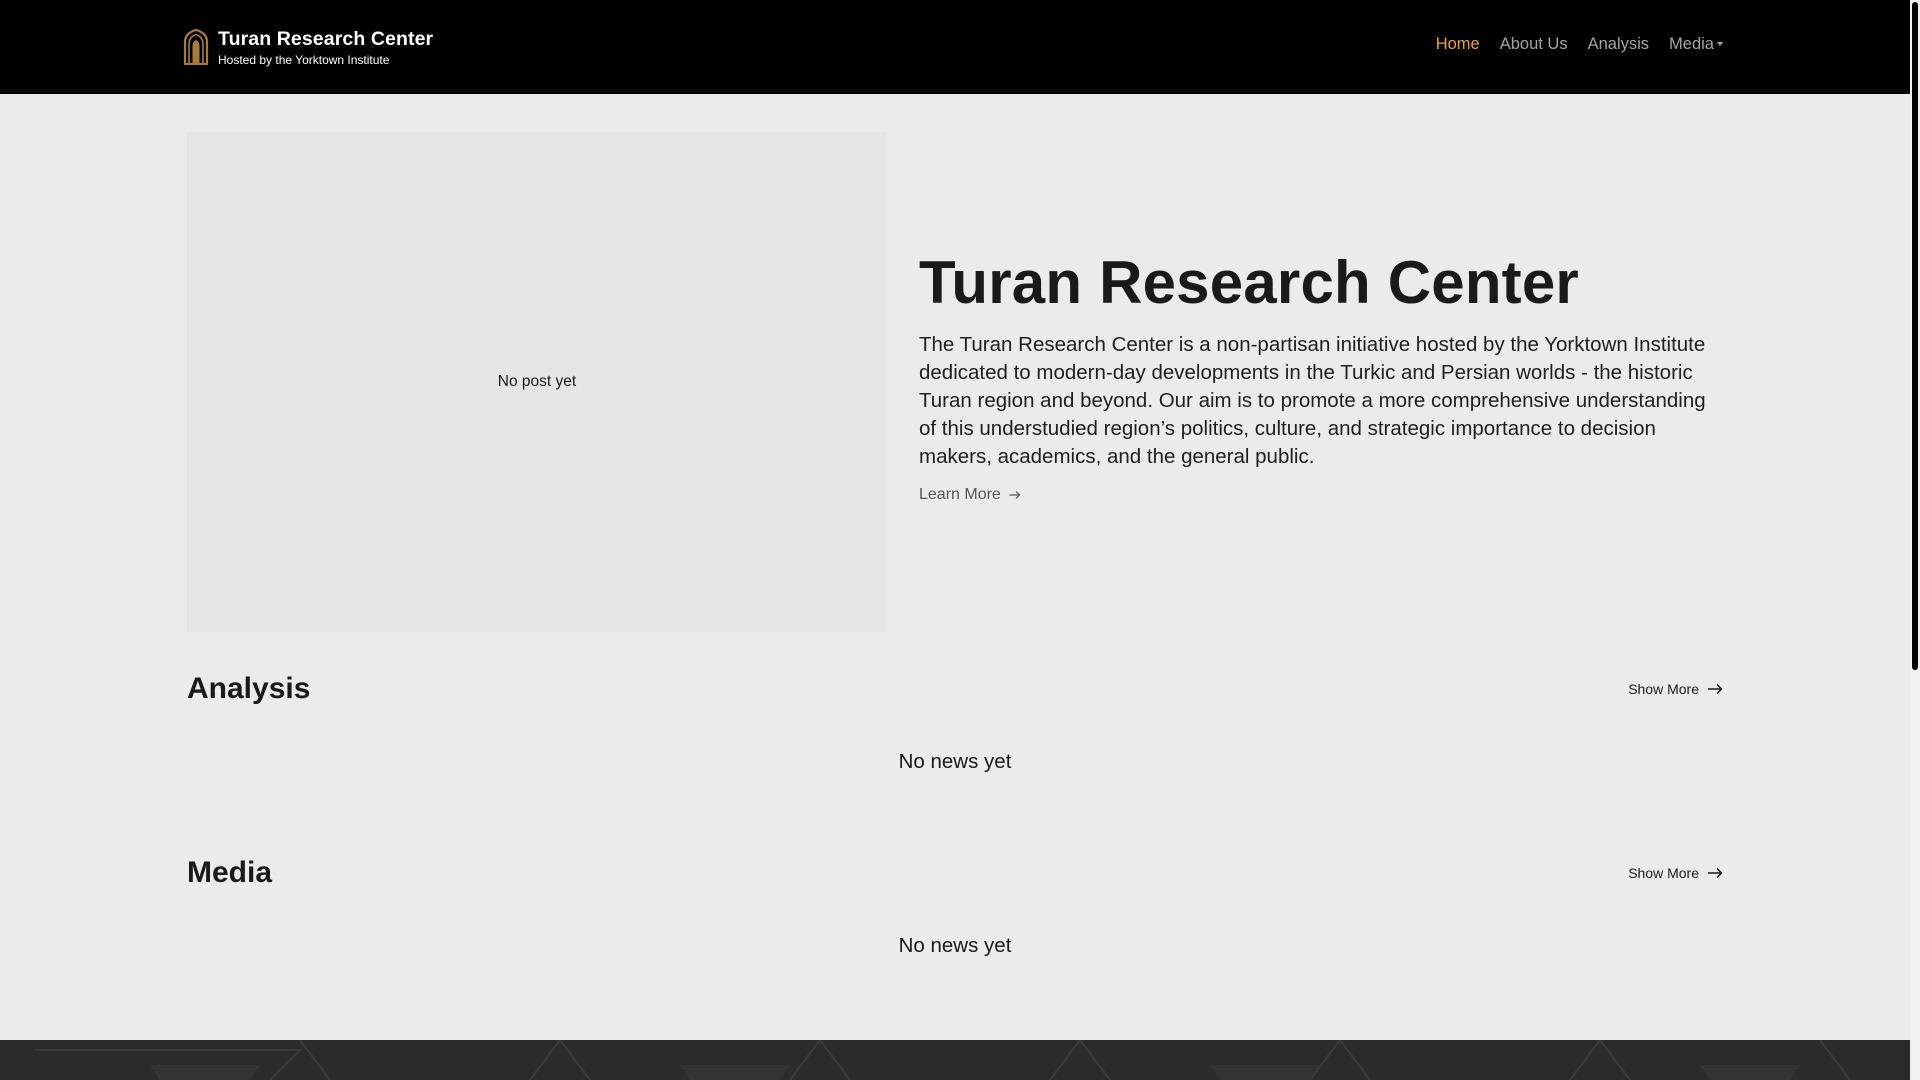 The image size is (1920, 1080). Describe the element at coordinates (955, 761) in the screenshot. I see `analysis-empty-message: No news yet` at that location.